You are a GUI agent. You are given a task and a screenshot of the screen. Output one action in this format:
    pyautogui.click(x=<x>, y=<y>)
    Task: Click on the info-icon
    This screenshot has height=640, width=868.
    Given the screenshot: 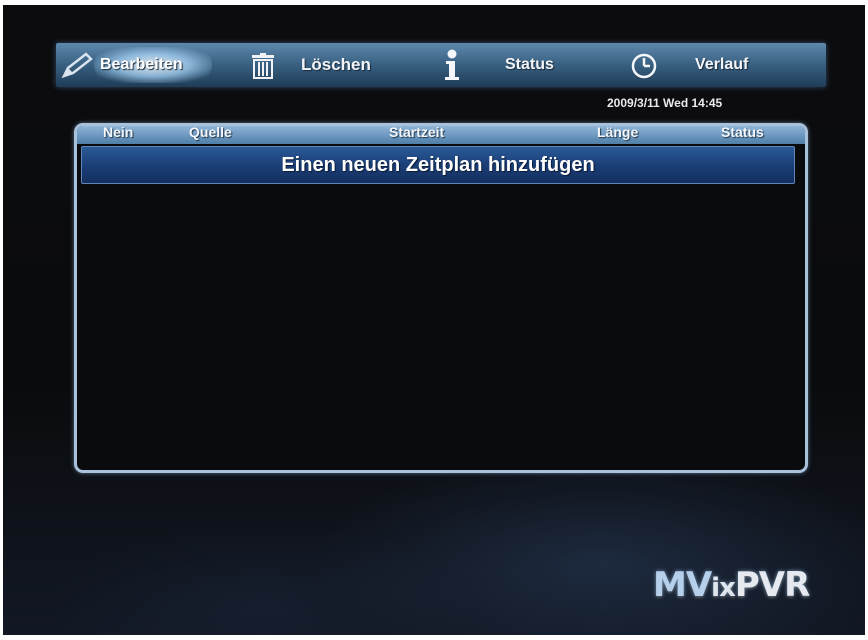 What is the action you would take?
    pyautogui.click(x=452, y=67)
    